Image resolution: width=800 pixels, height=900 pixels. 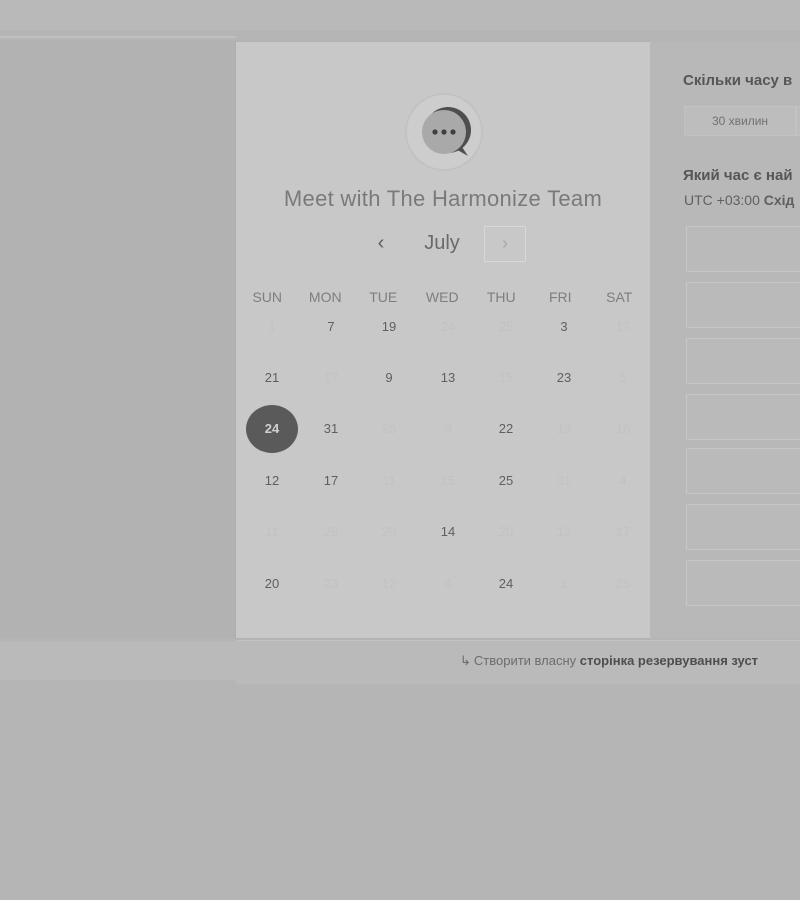 What do you see at coordinates (564, 327) in the screenshot?
I see `calendar-day: 3` at bounding box center [564, 327].